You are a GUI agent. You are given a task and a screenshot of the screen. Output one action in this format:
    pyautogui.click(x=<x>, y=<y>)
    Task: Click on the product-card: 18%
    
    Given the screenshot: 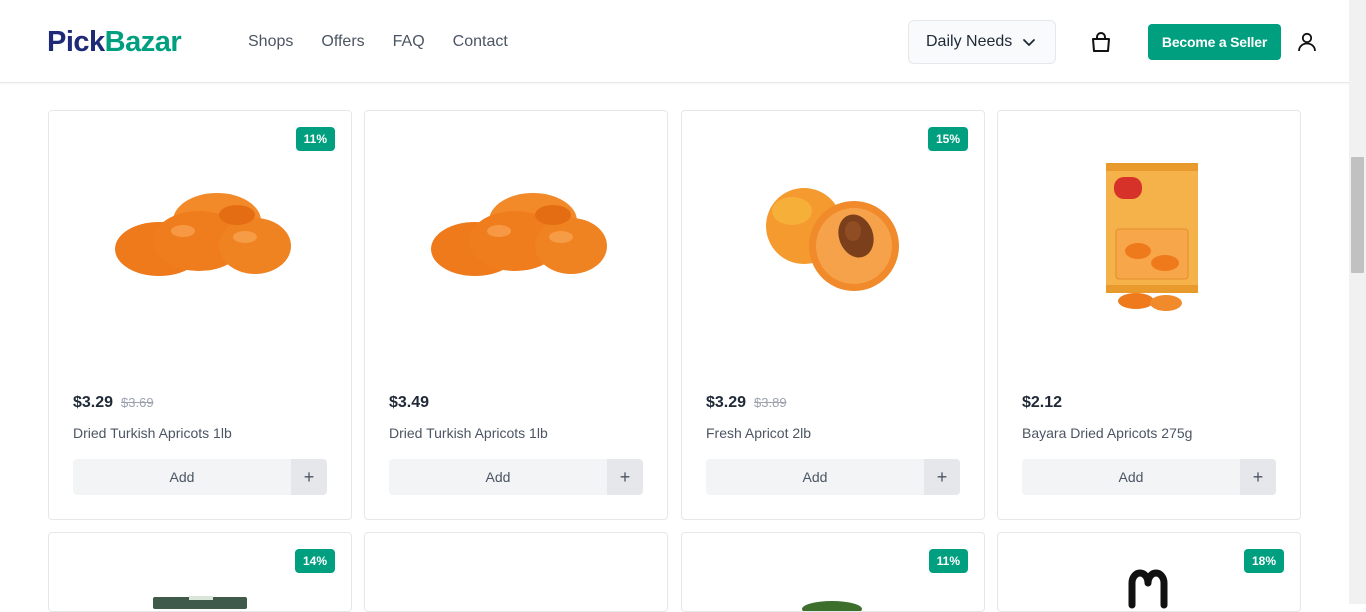 What is the action you would take?
    pyautogui.click(x=1149, y=572)
    